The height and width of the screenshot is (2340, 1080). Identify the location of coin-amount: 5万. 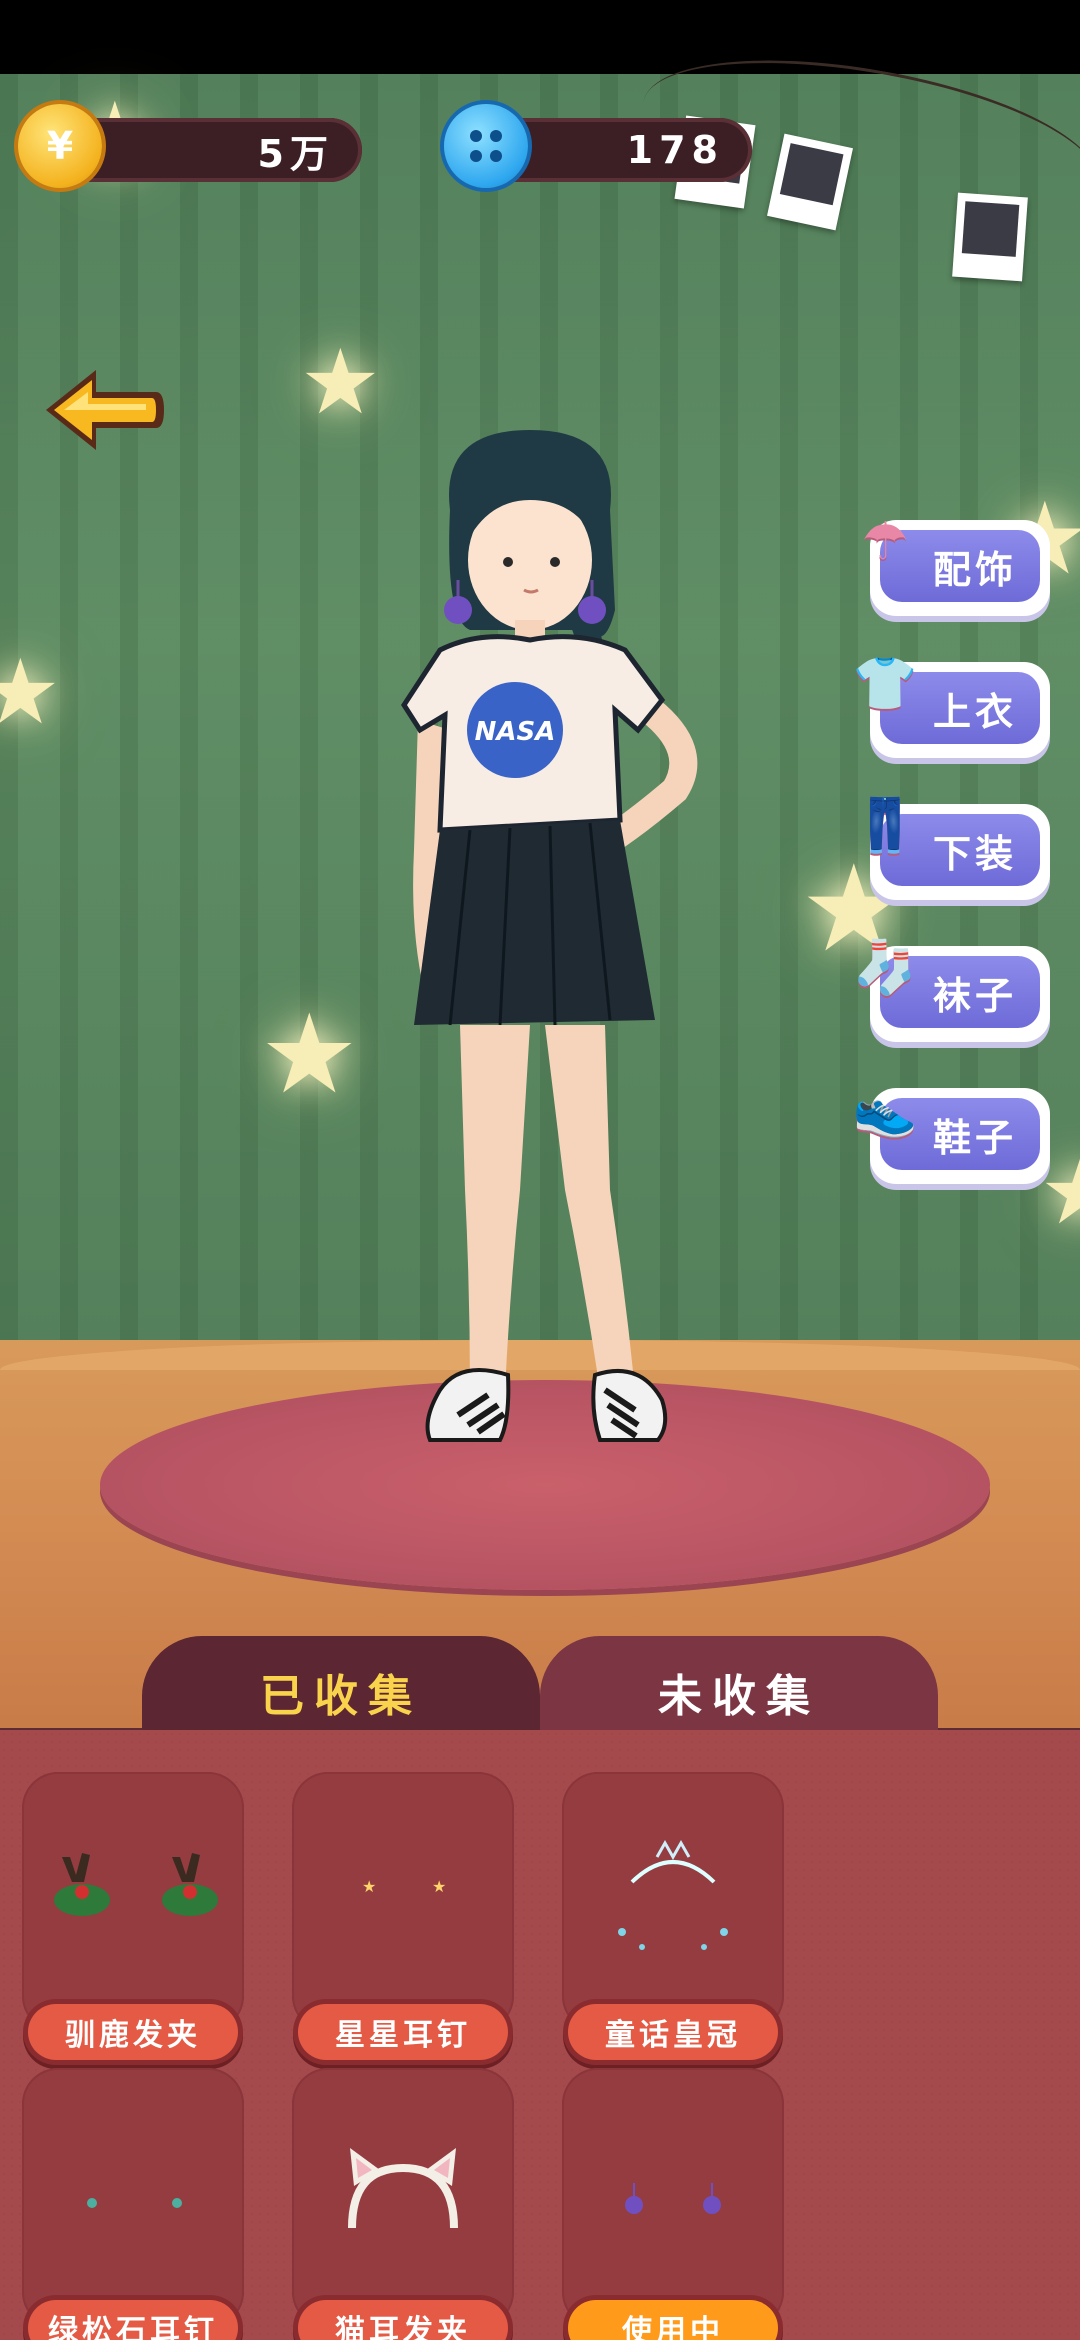
(295, 153).